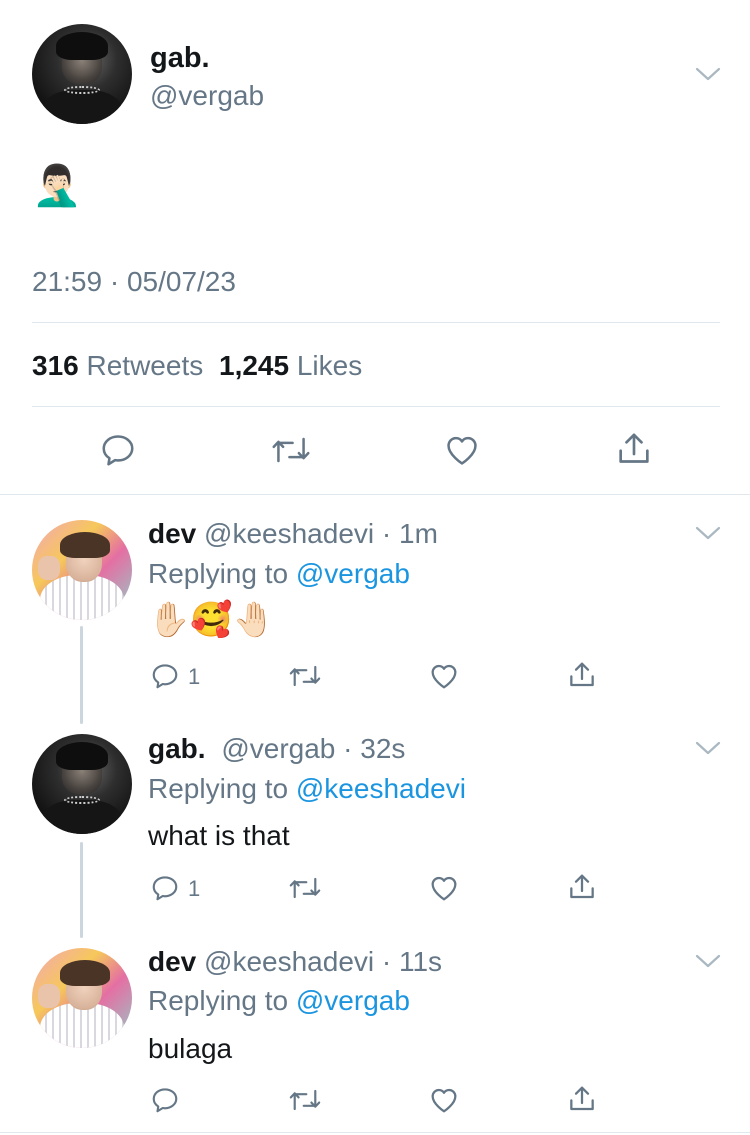  What do you see at coordinates (375, 494) in the screenshot?
I see `section-divider` at bounding box center [375, 494].